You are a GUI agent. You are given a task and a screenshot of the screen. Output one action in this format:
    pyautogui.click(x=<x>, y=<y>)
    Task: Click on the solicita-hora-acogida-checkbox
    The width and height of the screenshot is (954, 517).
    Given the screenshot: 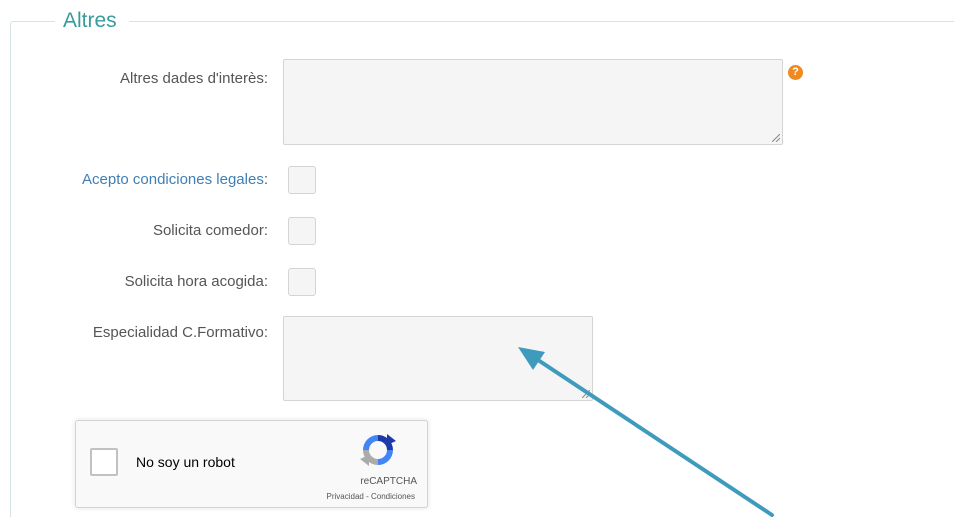 What is the action you would take?
    pyautogui.click(x=302, y=282)
    